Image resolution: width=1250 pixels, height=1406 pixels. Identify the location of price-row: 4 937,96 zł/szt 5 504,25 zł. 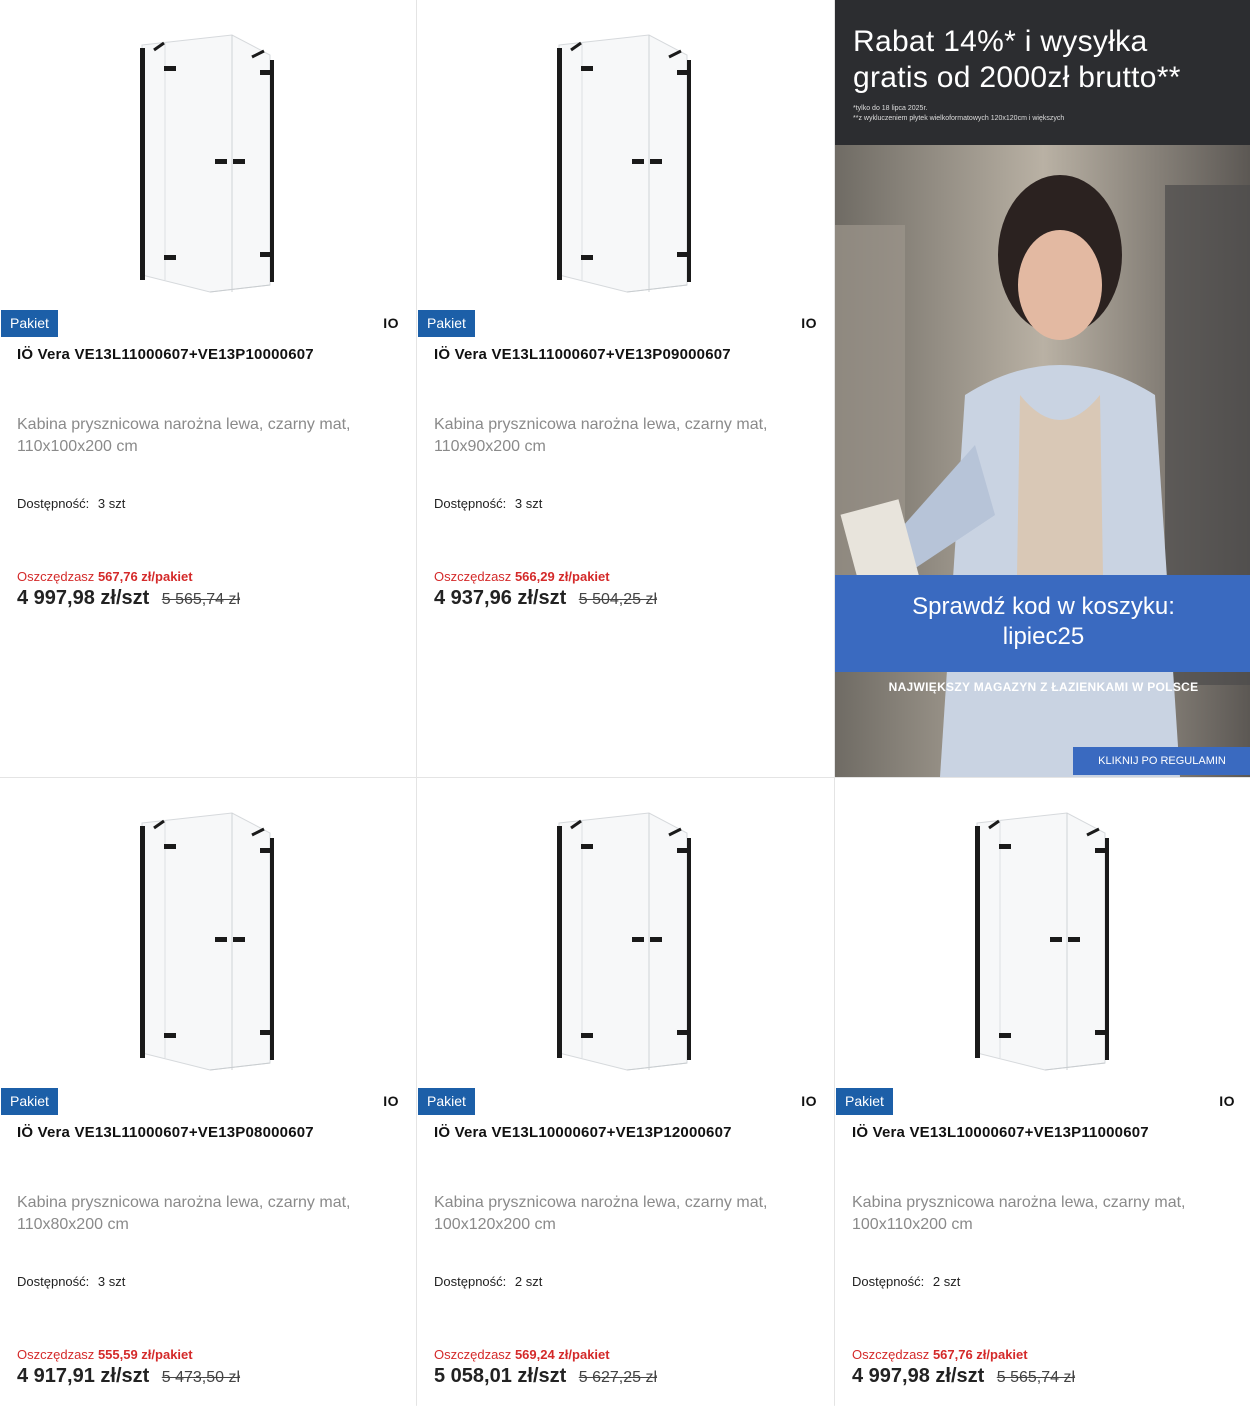
(545, 598).